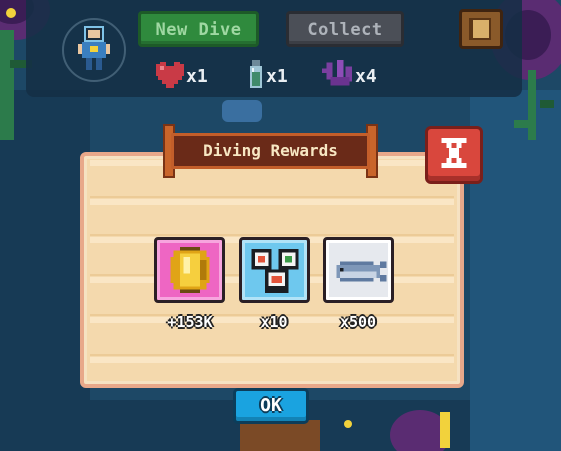 Image resolution: width=561 pixels, height=451 pixels. I want to click on journal-button, so click(481, 29).